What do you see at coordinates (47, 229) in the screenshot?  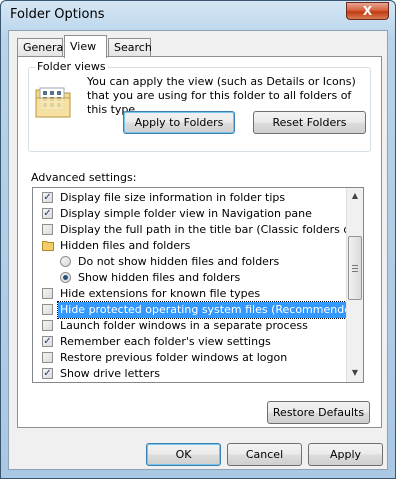 I see `checkbox-full-path-title` at bounding box center [47, 229].